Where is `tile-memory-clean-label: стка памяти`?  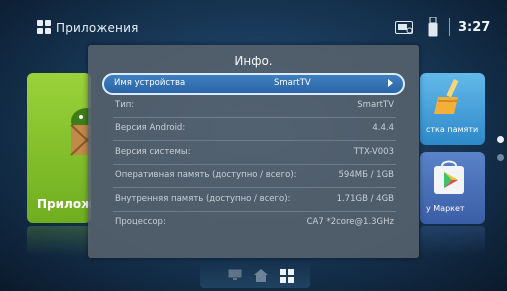
tile-memory-clean-label: стка памяти is located at coordinates (452, 129).